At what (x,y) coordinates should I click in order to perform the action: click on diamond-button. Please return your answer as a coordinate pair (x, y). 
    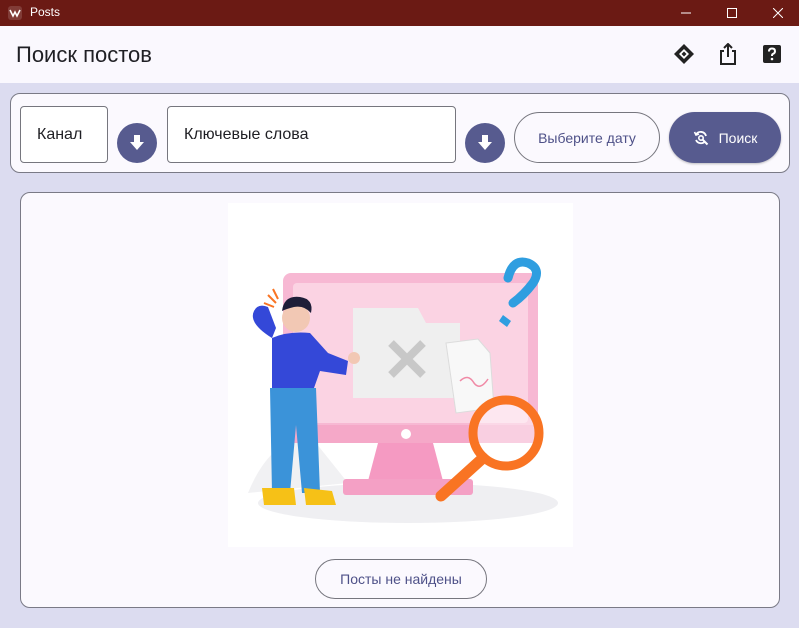
    Looking at the image, I should click on (684, 54).